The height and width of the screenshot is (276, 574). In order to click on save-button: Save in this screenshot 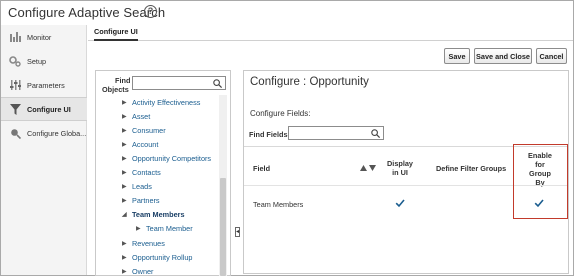, I will do `click(457, 56)`.